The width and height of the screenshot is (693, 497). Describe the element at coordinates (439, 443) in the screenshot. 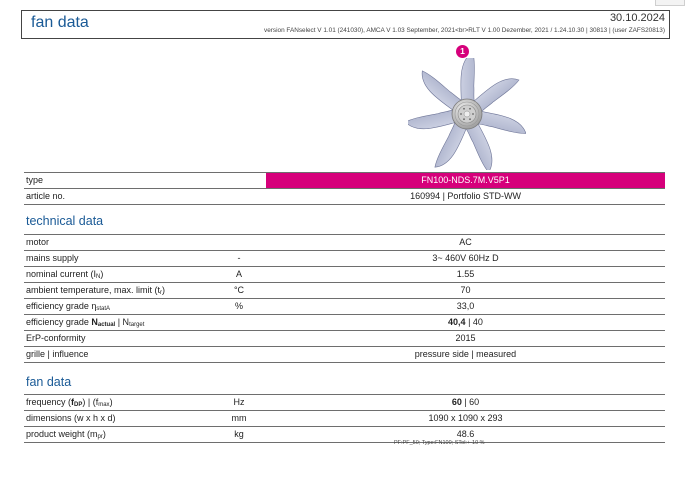

I see `footnote: PF:PF_50; Type:FN100; STol:+-10 %` at that location.